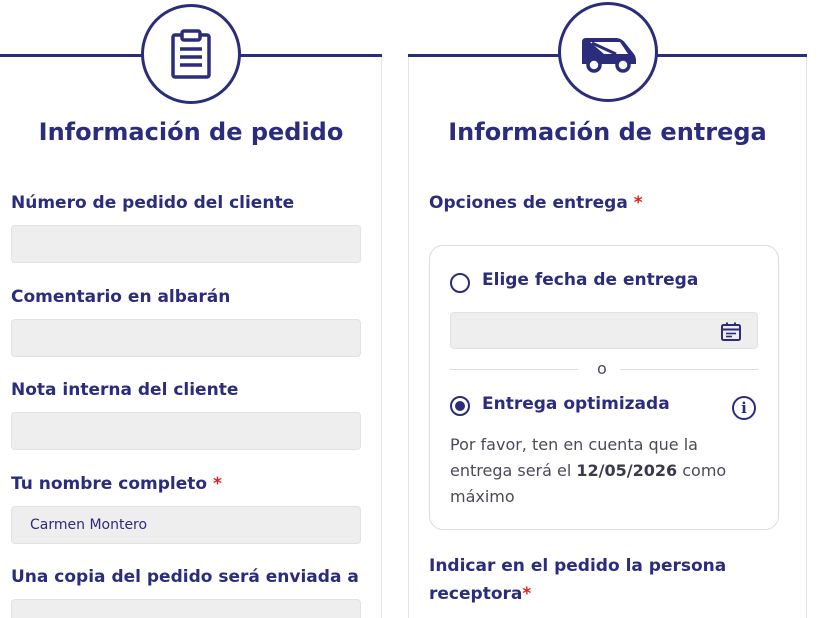 The width and height of the screenshot is (827, 618). I want to click on optimized-delivery-label: Entrega optimizada, so click(576, 404).